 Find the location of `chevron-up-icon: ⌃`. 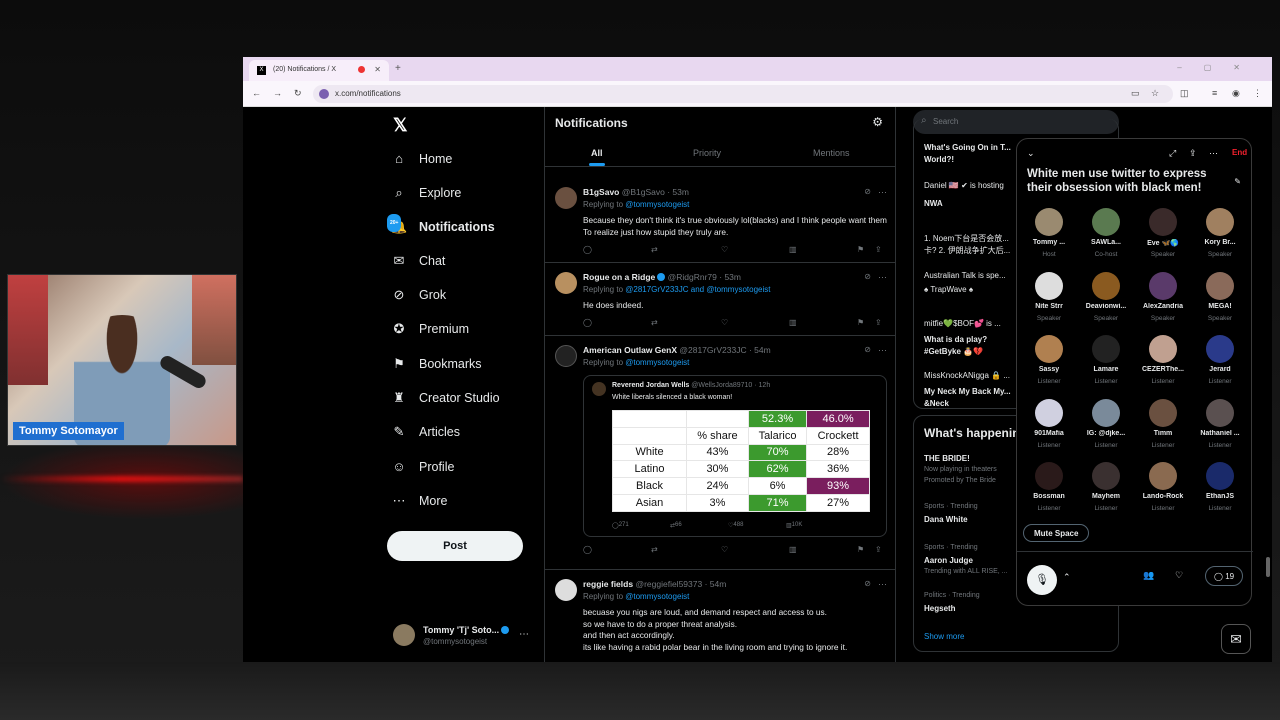

chevron-up-icon: ⌃ is located at coordinates (1067, 577).